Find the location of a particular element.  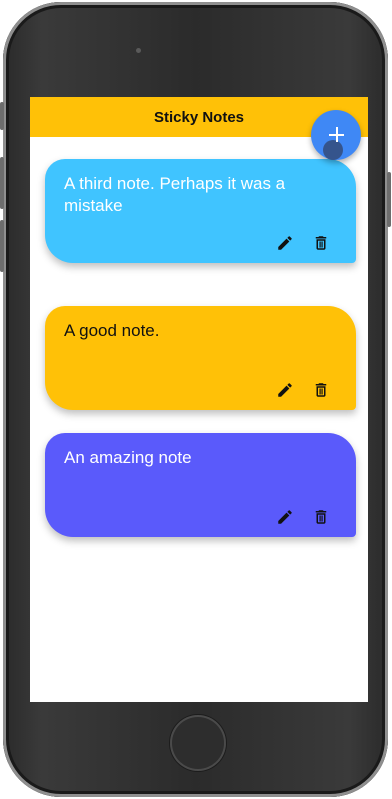

add-note-button is located at coordinates (336, 135).